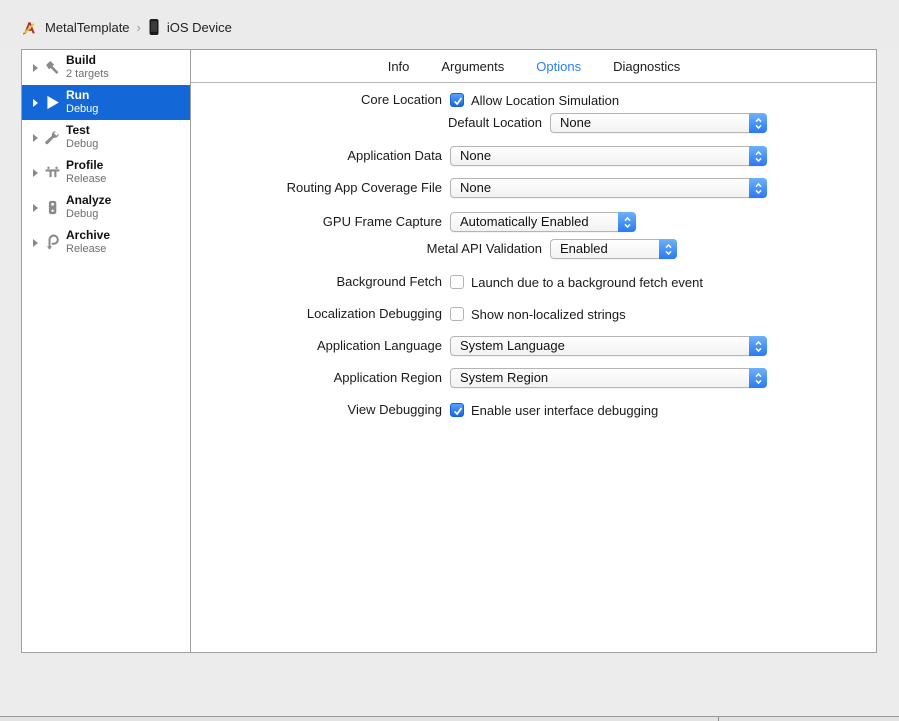 The height and width of the screenshot is (721, 899). I want to click on breadcrumb: MetalTemplate › iOS Device, so click(126, 27).